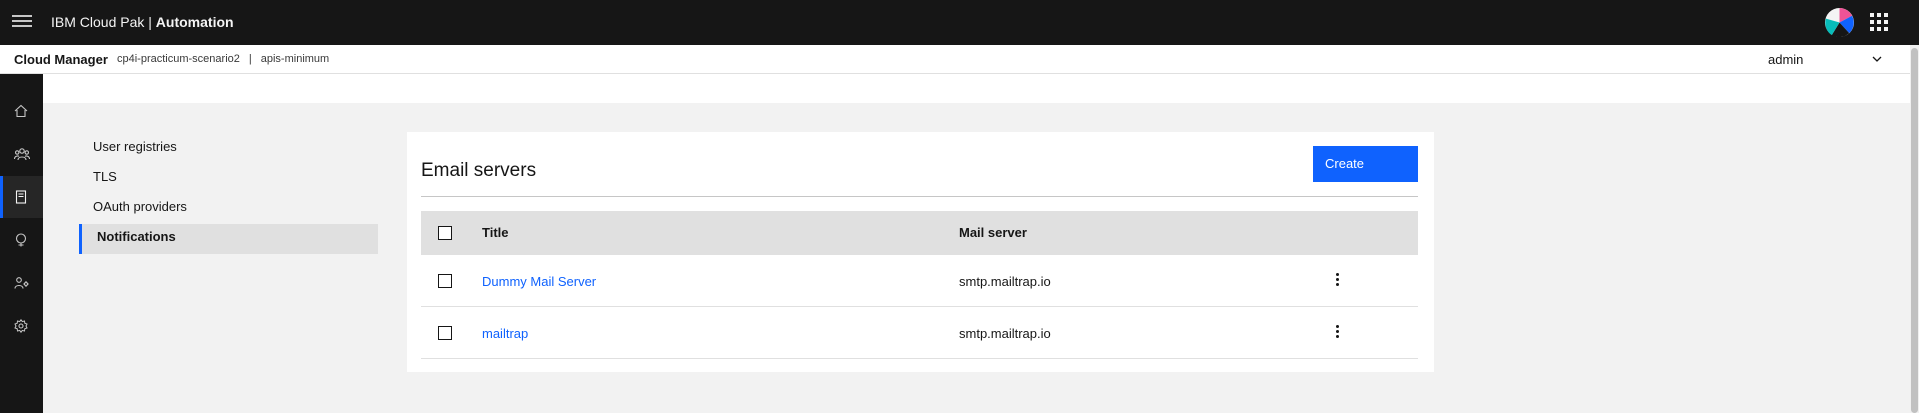  What do you see at coordinates (228, 179) in the screenshot?
I see `nav-tls: TLS` at bounding box center [228, 179].